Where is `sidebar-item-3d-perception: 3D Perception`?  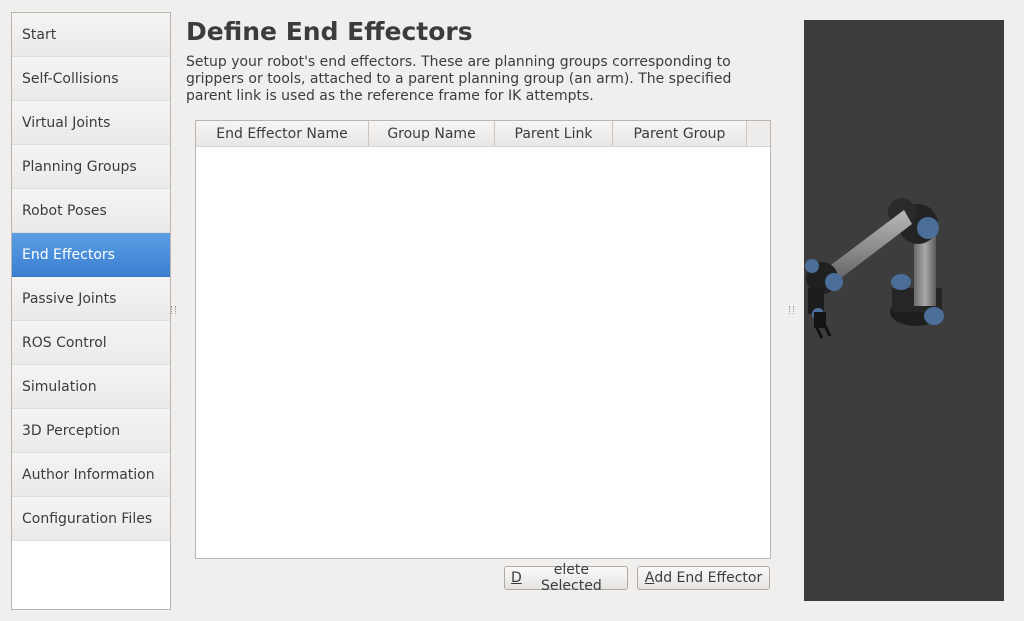 sidebar-item-3d-perception: 3D Perception is located at coordinates (91, 431).